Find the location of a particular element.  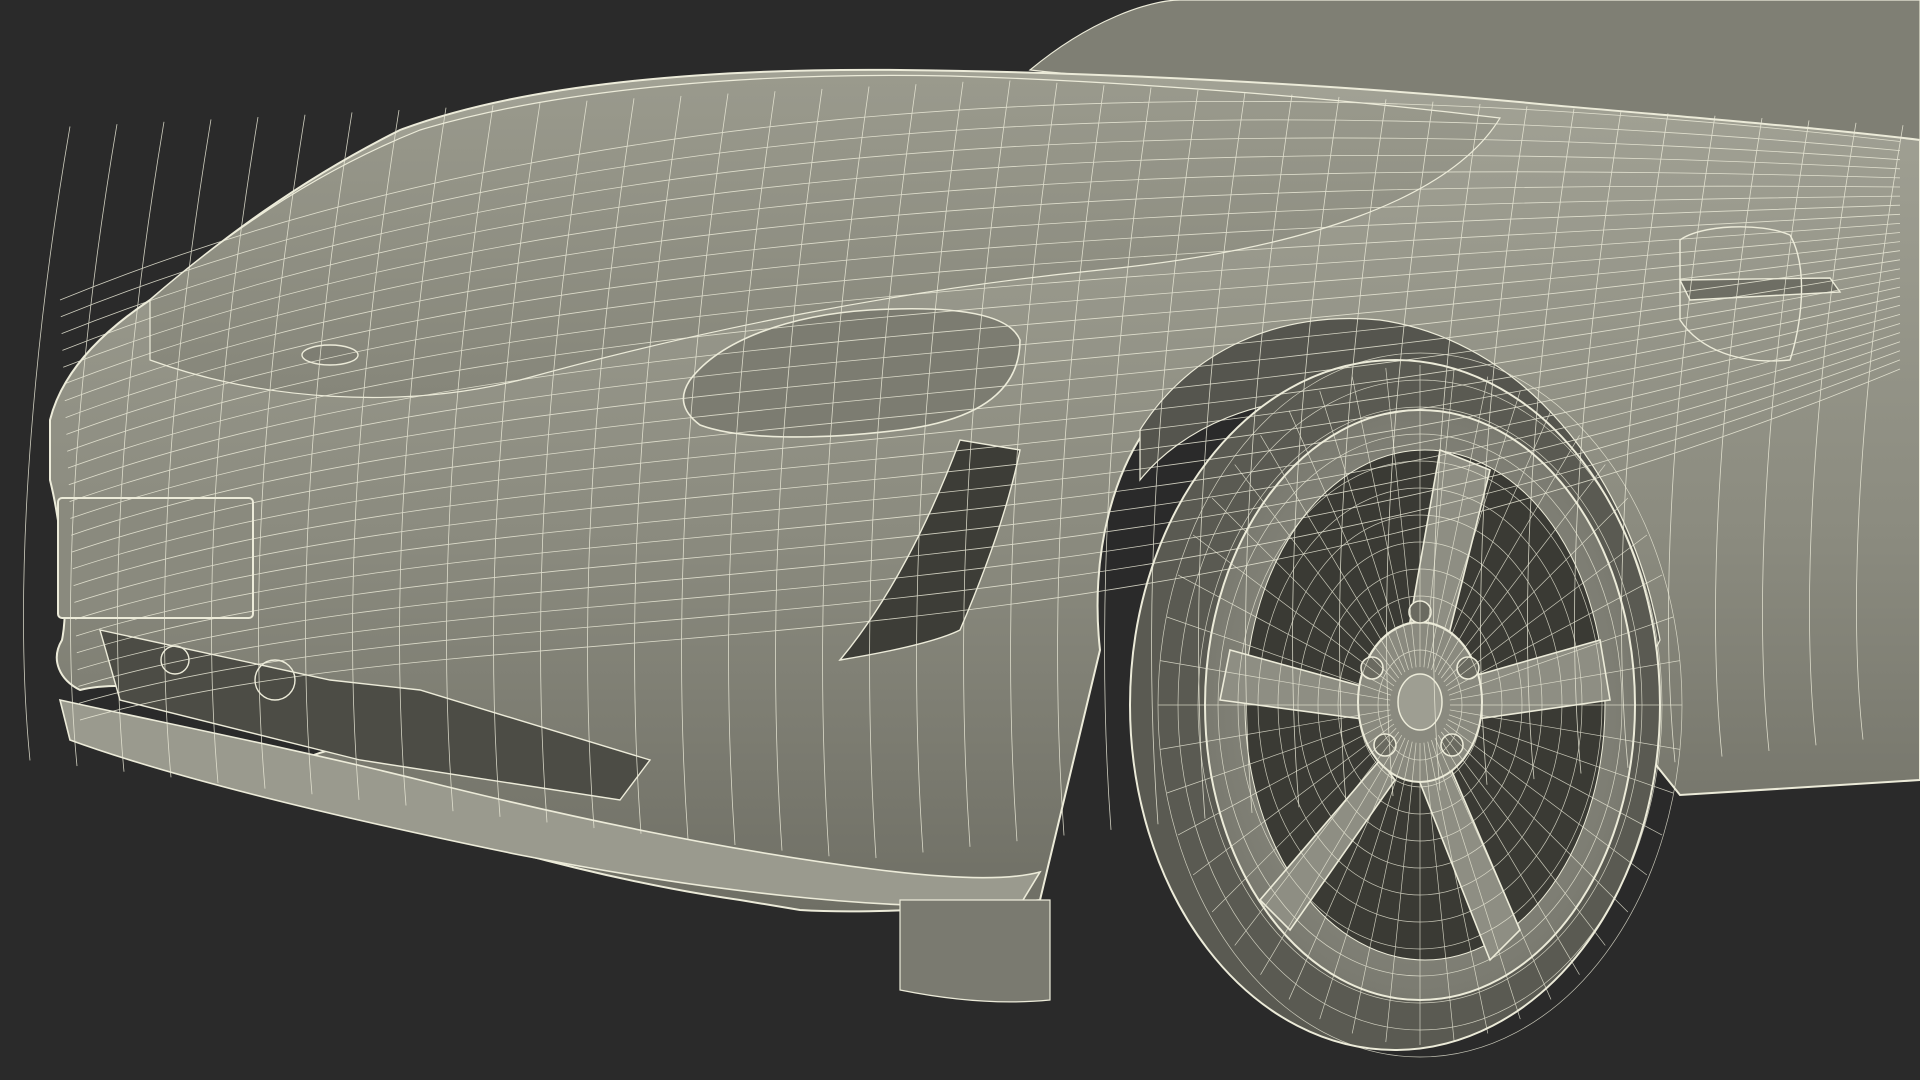

lug-nut is located at coordinates (1385, 745).